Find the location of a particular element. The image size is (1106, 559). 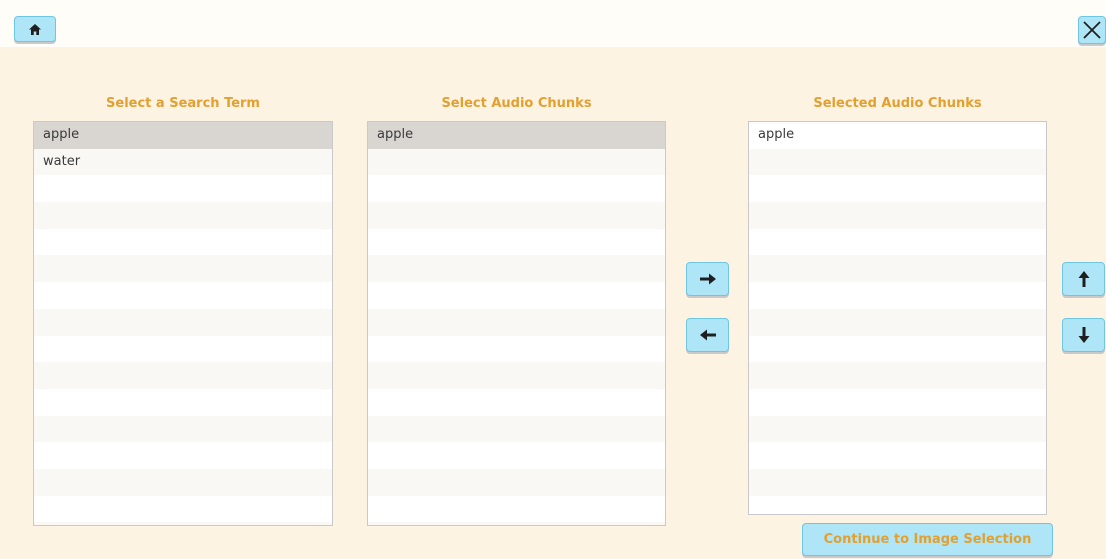

arrow-up-icon is located at coordinates (1083, 279).